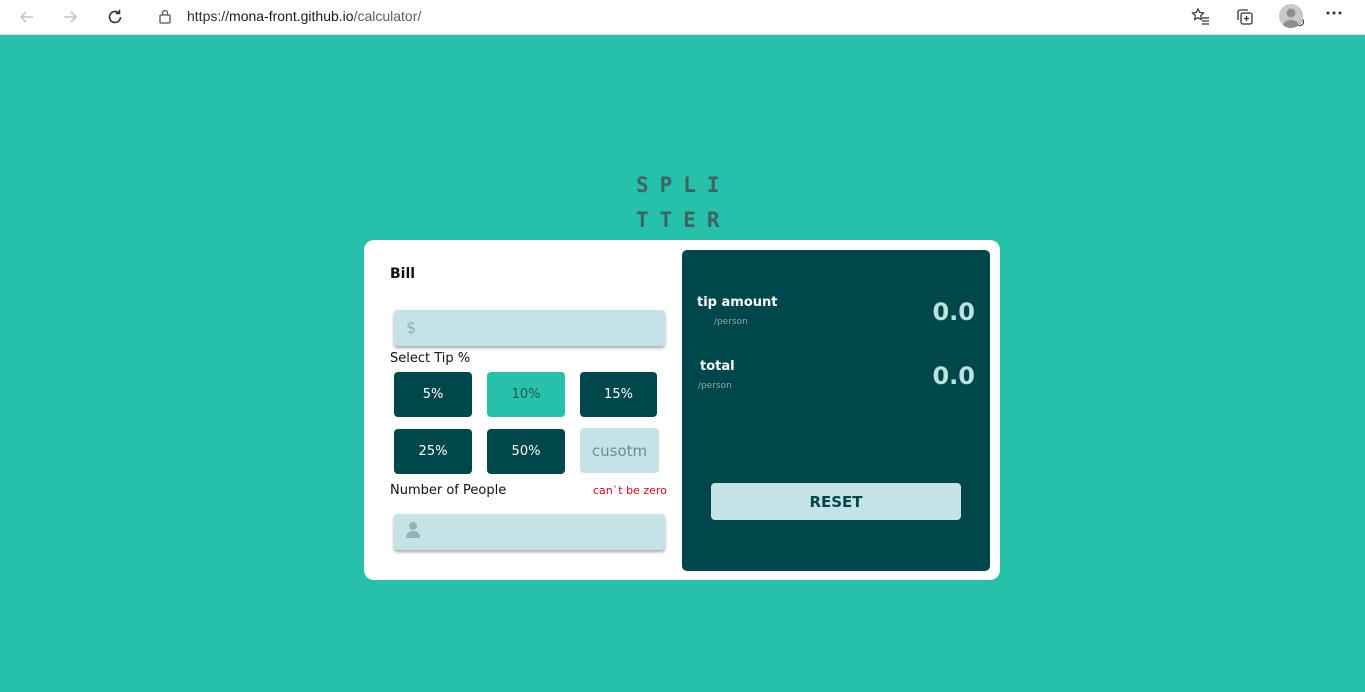 Image resolution: width=1365 pixels, height=692 pixels. I want to click on reload-button, so click(115, 17).